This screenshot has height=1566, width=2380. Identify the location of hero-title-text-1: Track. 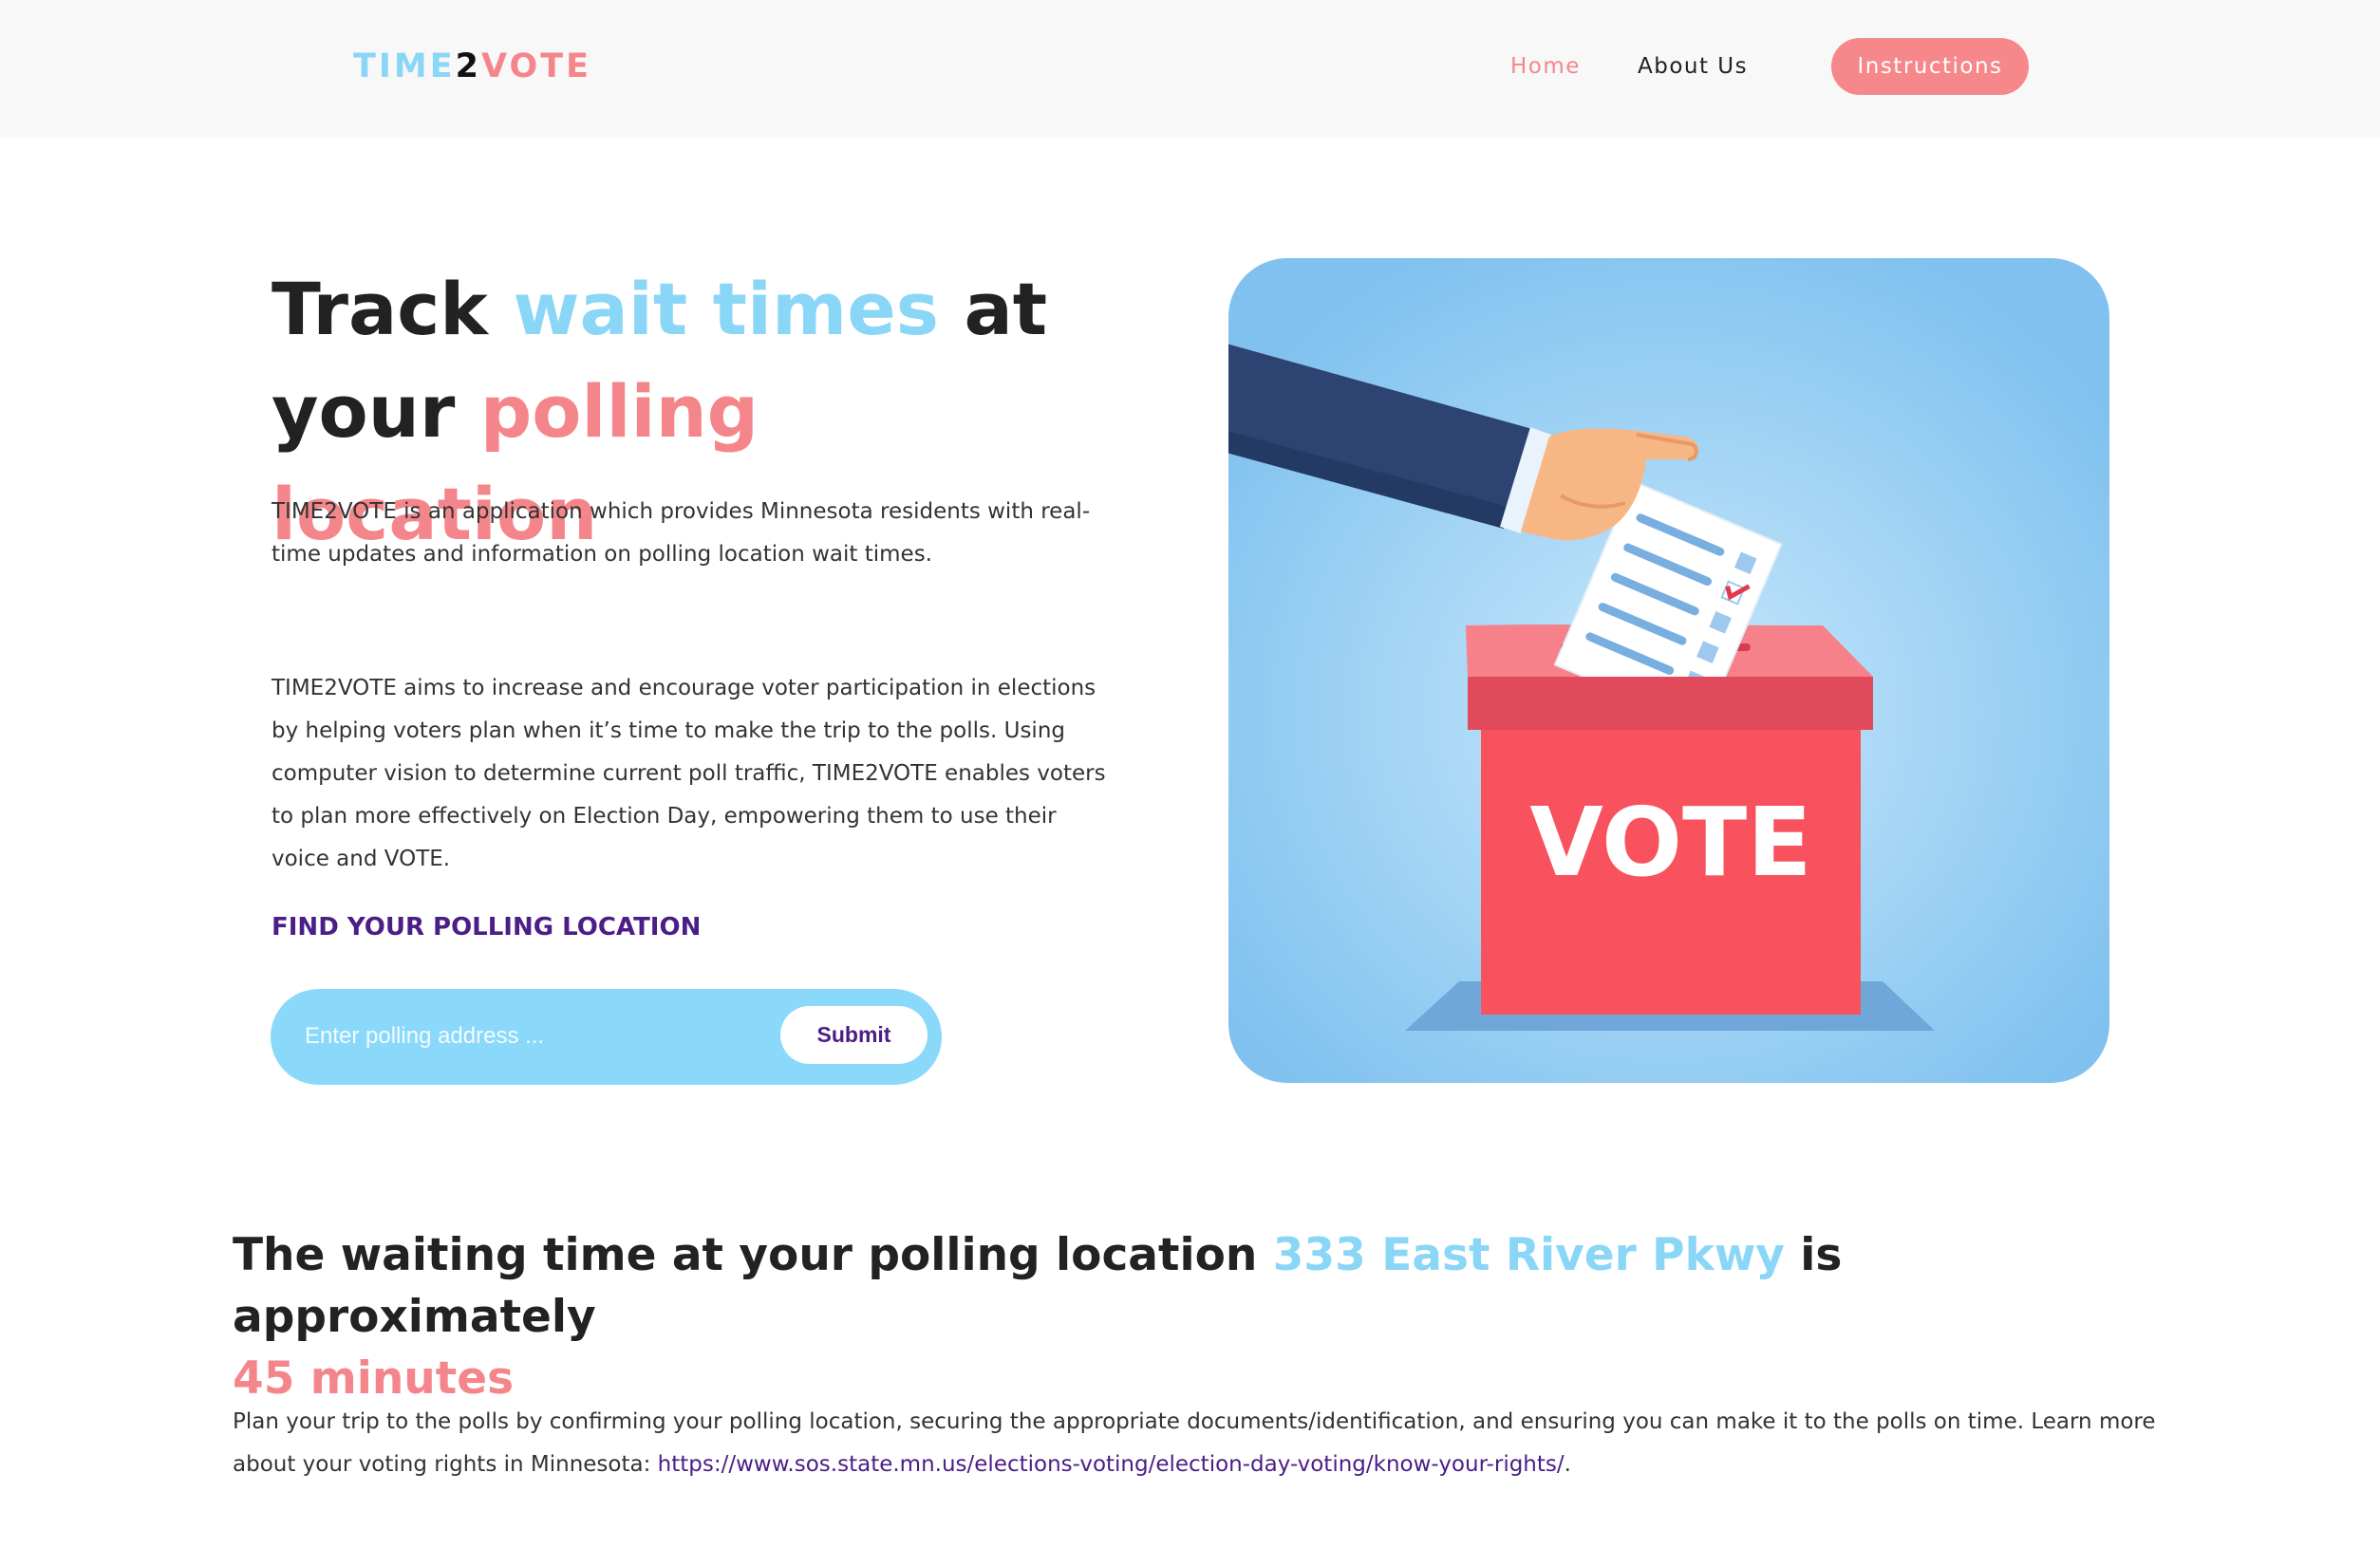
(393, 309).